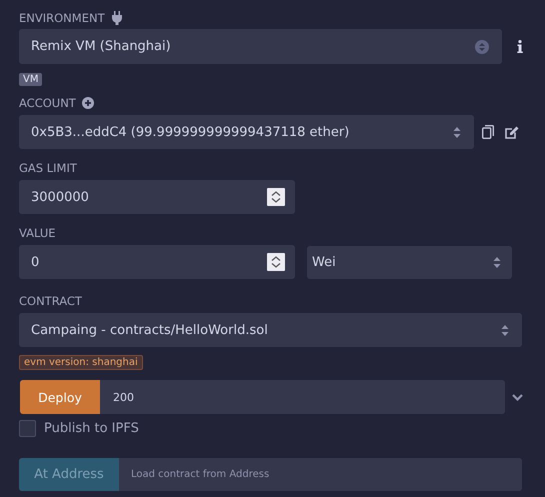 The height and width of the screenshot is (497, 545). I want to click on account-select: 0x5B3...eddC4 (99.999999999999437118 ether), so click(246, 132).